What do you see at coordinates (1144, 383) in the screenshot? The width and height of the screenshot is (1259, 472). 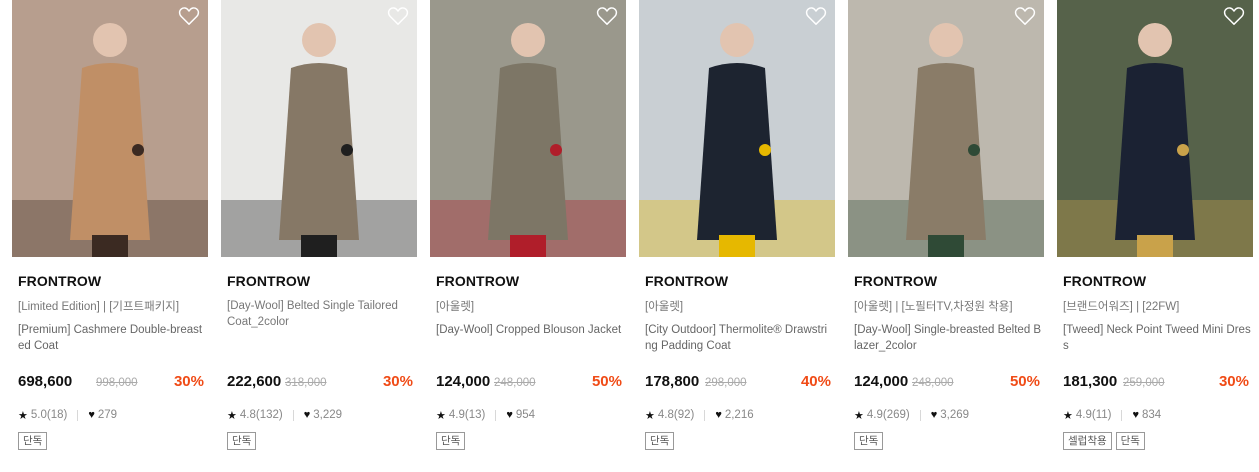 I see `original-price: 259,000` at bounding box center [1144, 383].